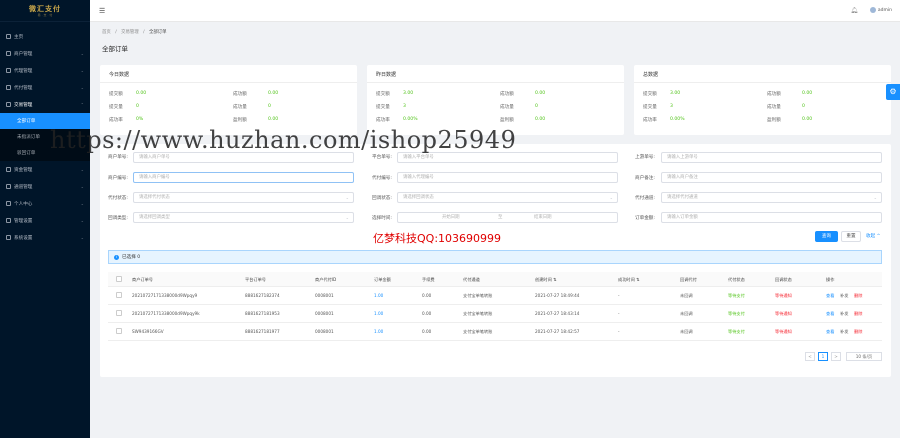 Image resolution: width=900 pixels, height=438 pixels. I want to click on channel-icon, so click(8, 186).